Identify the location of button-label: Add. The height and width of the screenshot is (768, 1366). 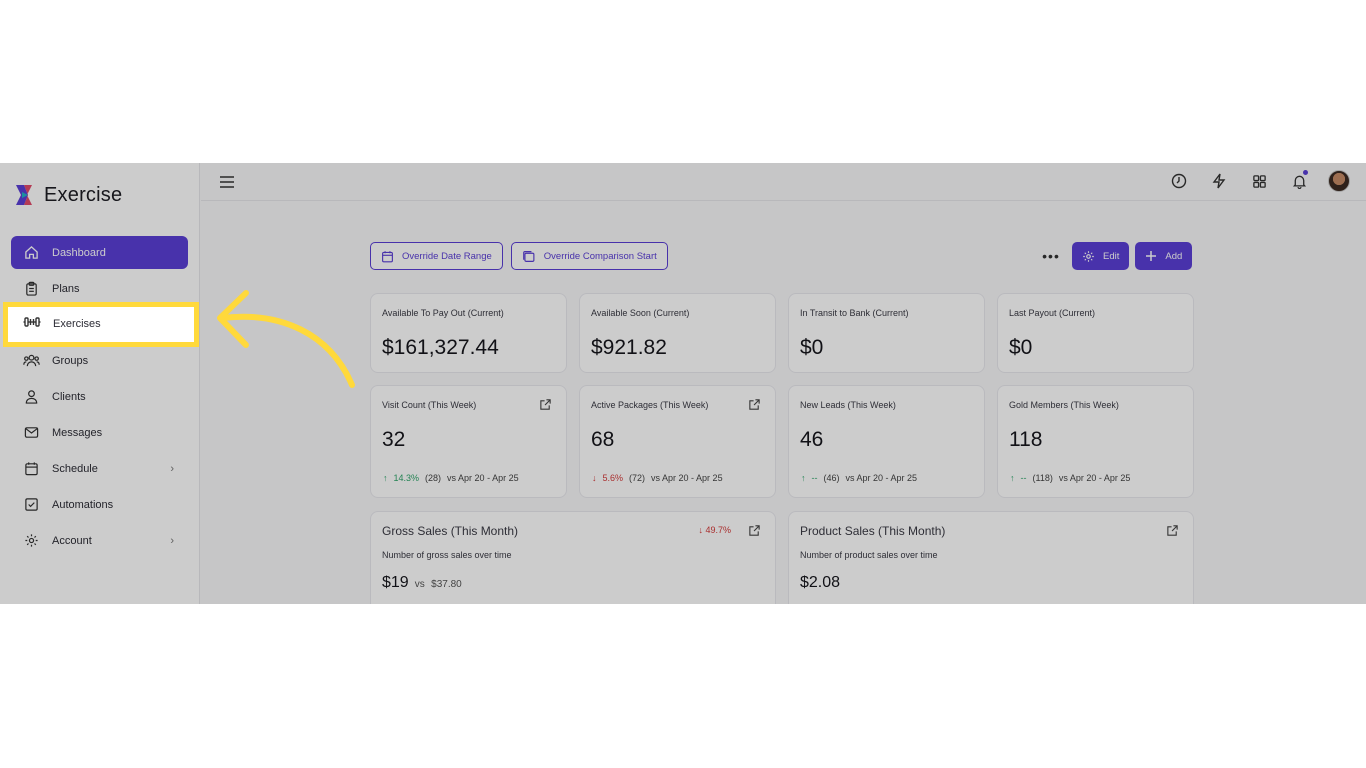
(1174, 256).